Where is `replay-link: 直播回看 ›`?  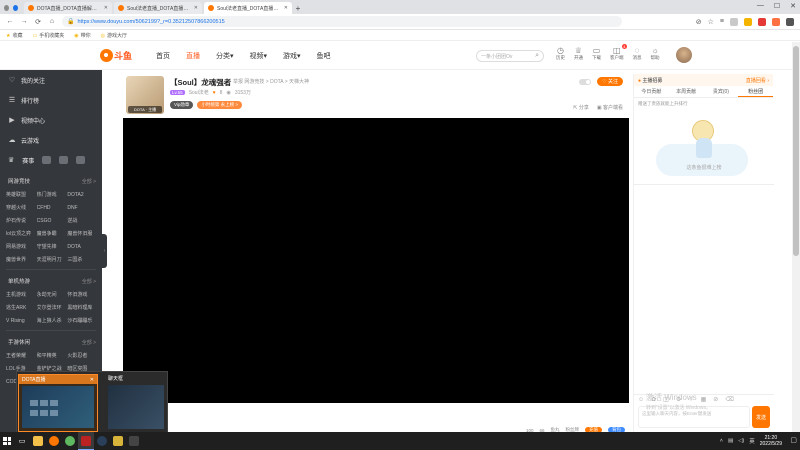 replay-link: 直播回看 › is located at coordinates (757, 80).